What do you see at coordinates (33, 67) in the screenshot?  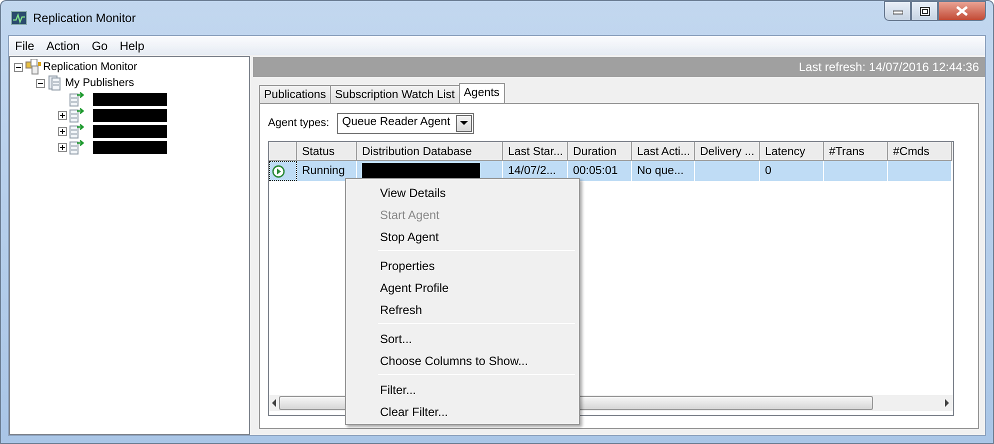 I see `replication-icon` at bounding box center [33, 67].